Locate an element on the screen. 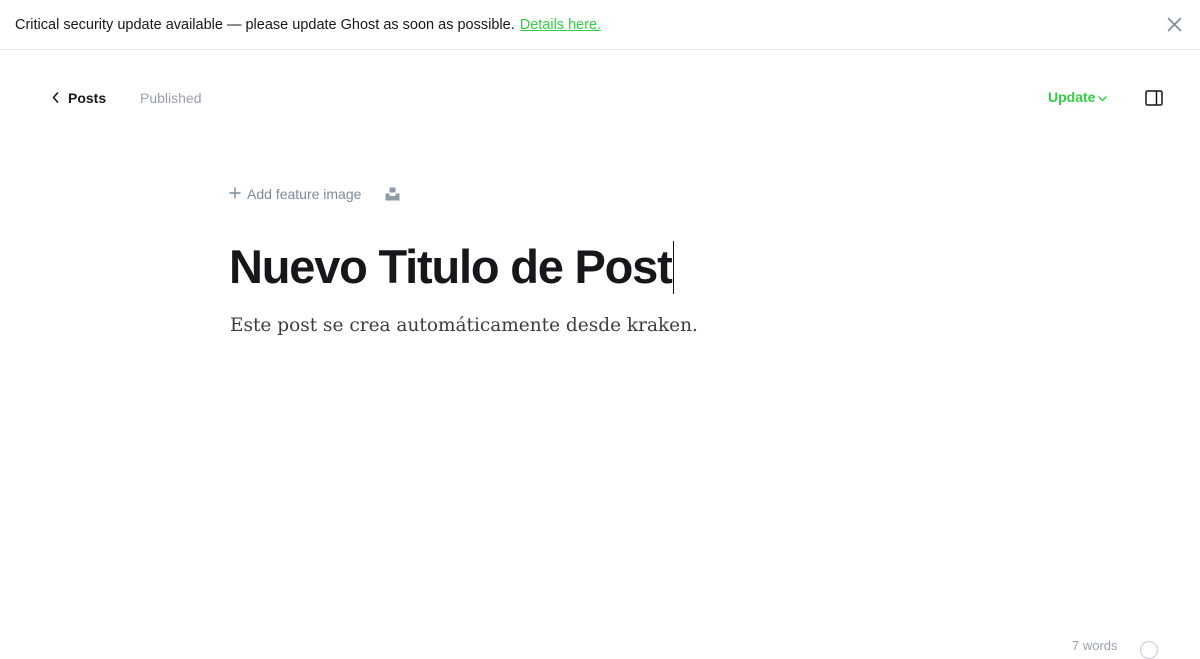 Image resolution: width=1200 pixels, height=659 pixels. plus-icon is located at coordinates (238, 194).